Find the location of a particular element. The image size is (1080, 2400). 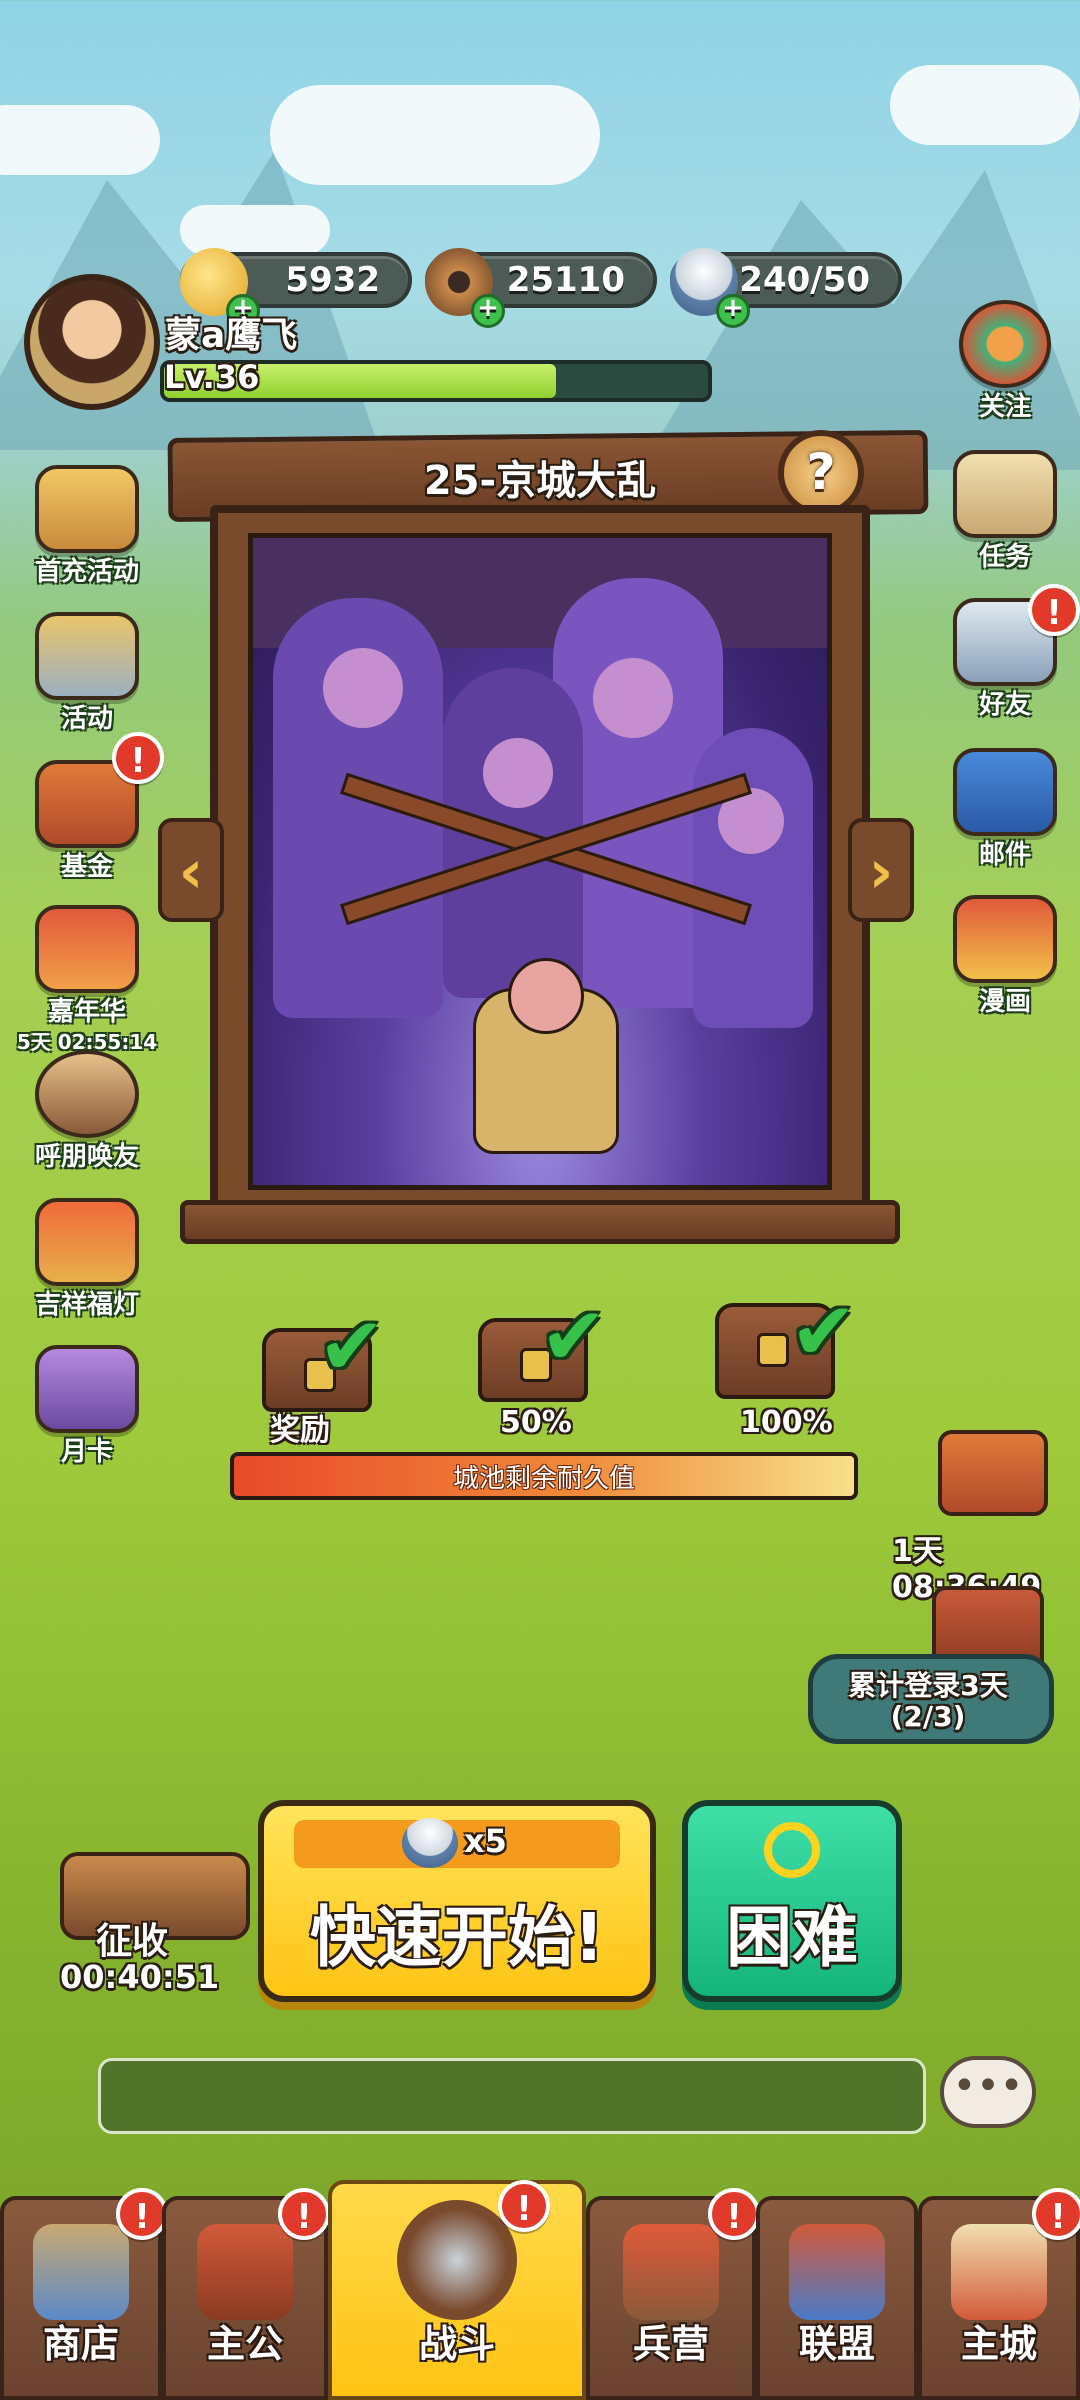

hard-mode-button: 困难 is located at coordinates (792, 1901).